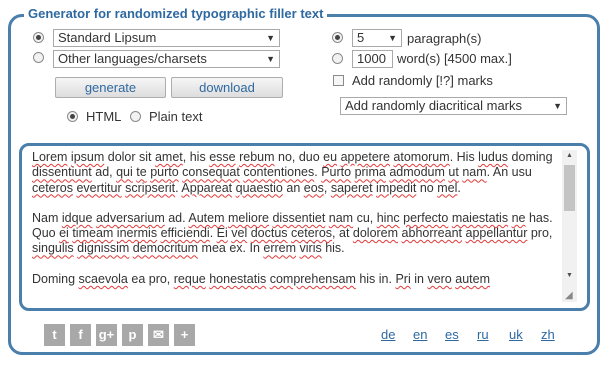 This screenshot has height=369, width=610. I want to click on facebook-icon: f, so click(80, 335).